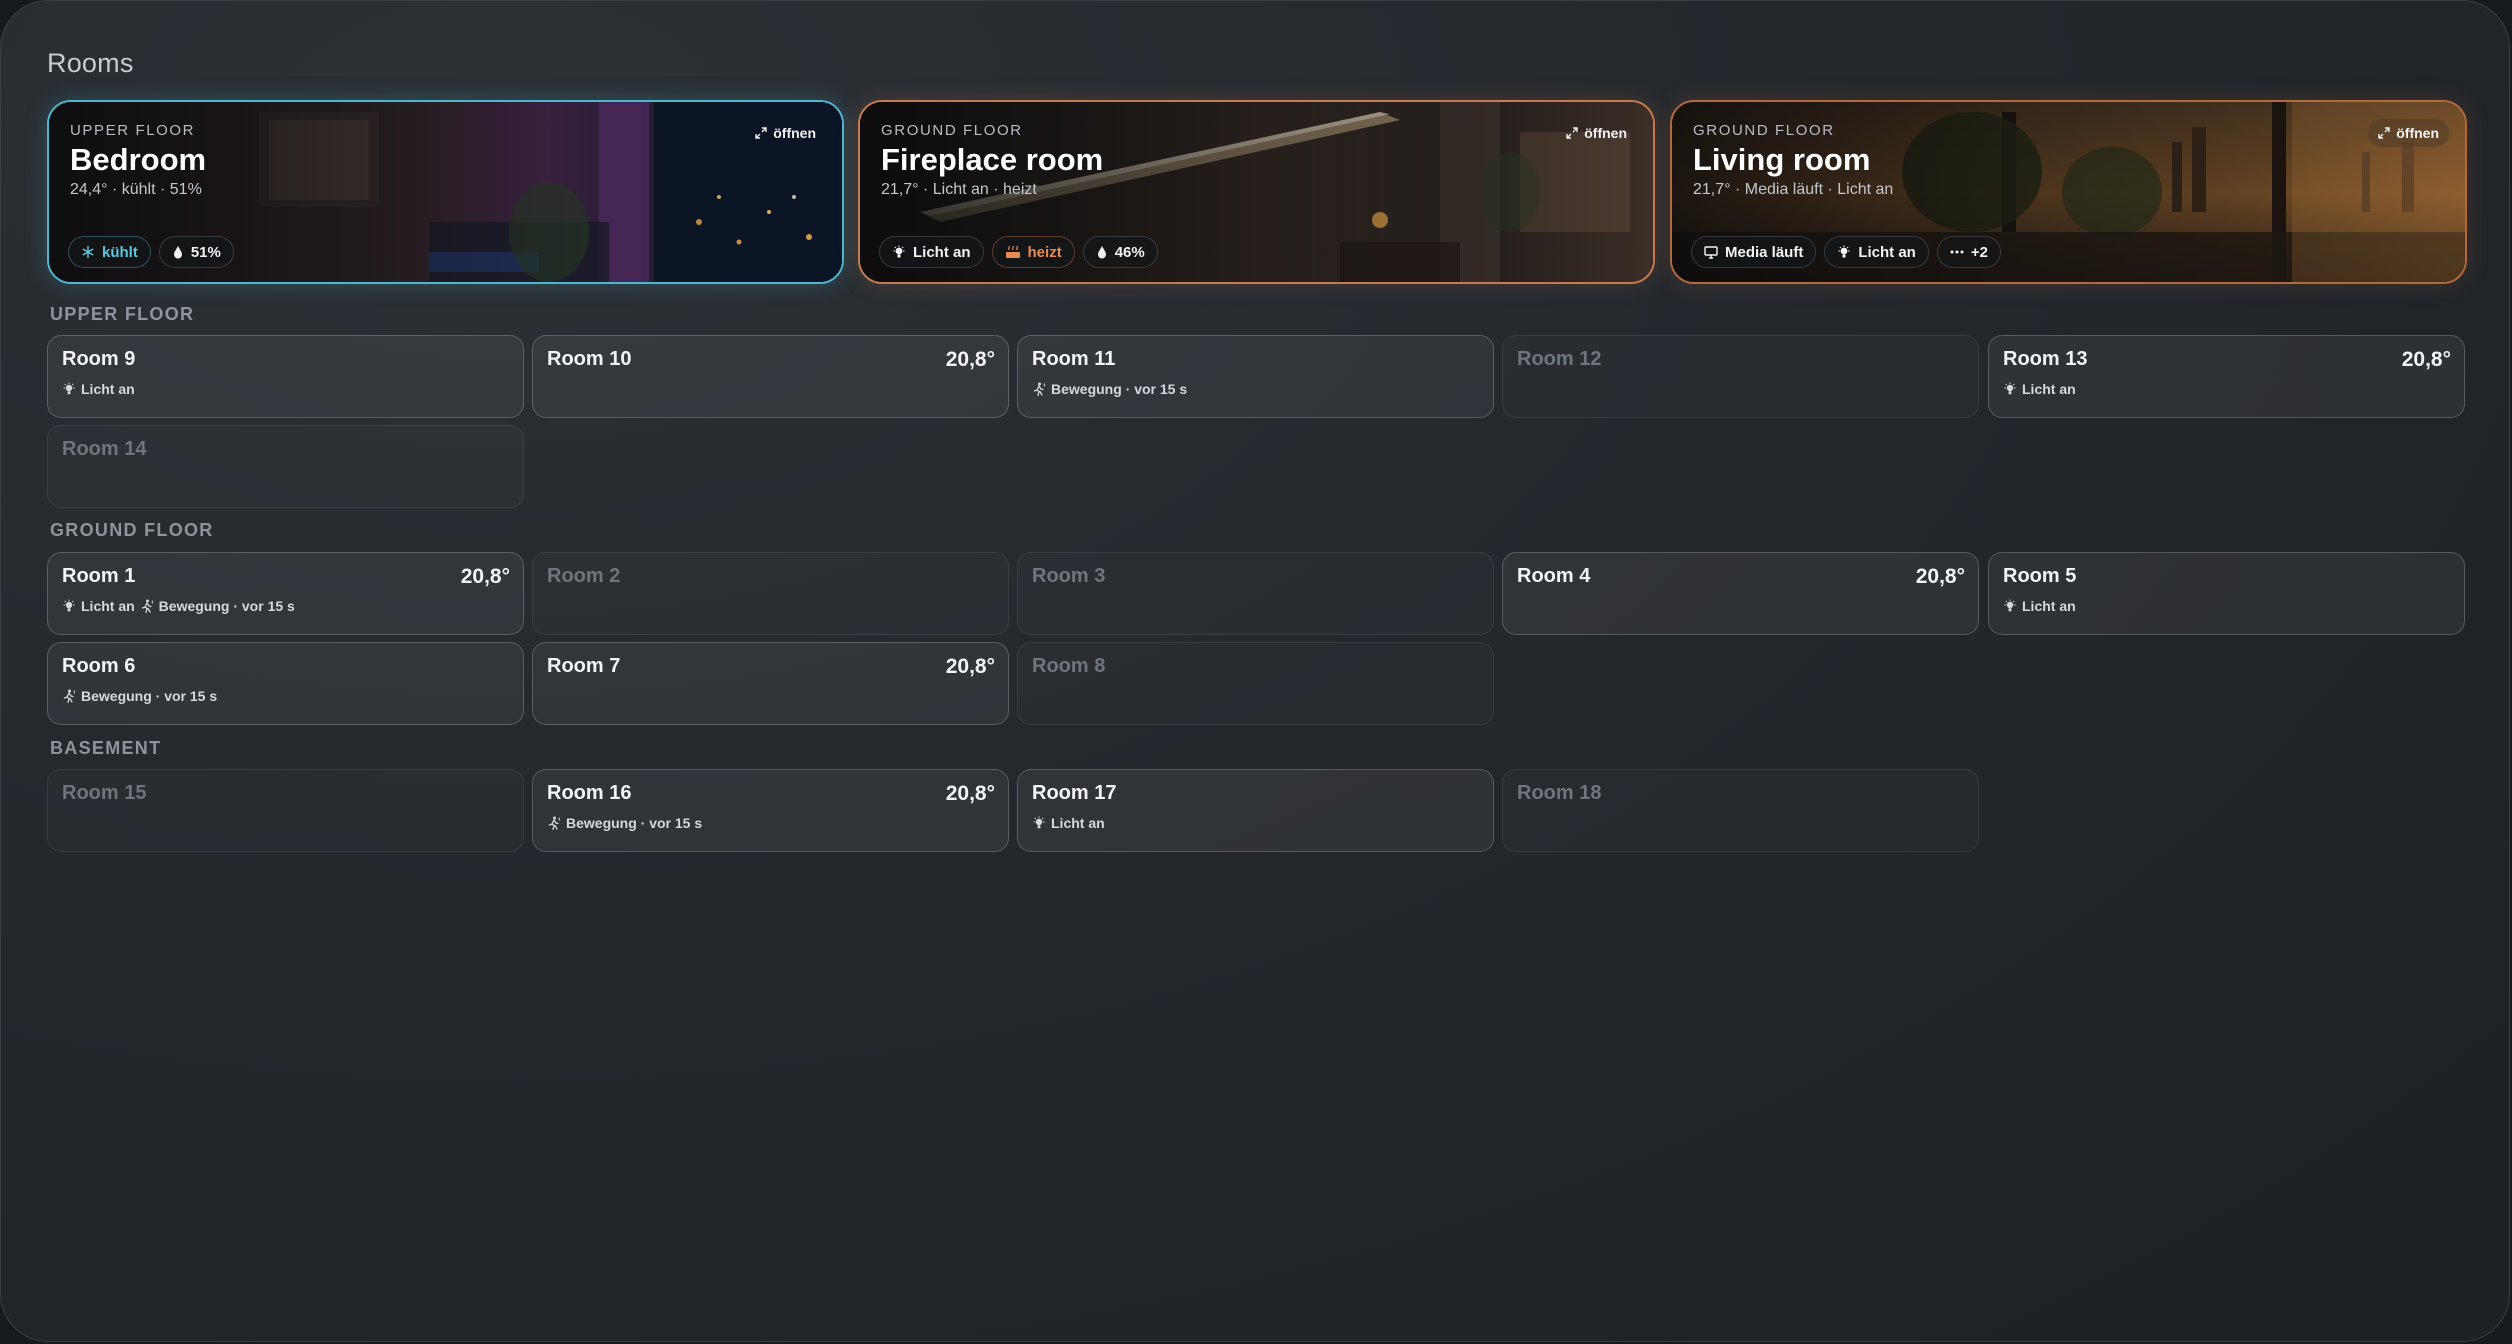 This screenshot has width=2512, height=1344. What do you see at coordinates (99, 359) in the screenshot?
I see `room-name: Room 9` at bounding box center [99, 359].